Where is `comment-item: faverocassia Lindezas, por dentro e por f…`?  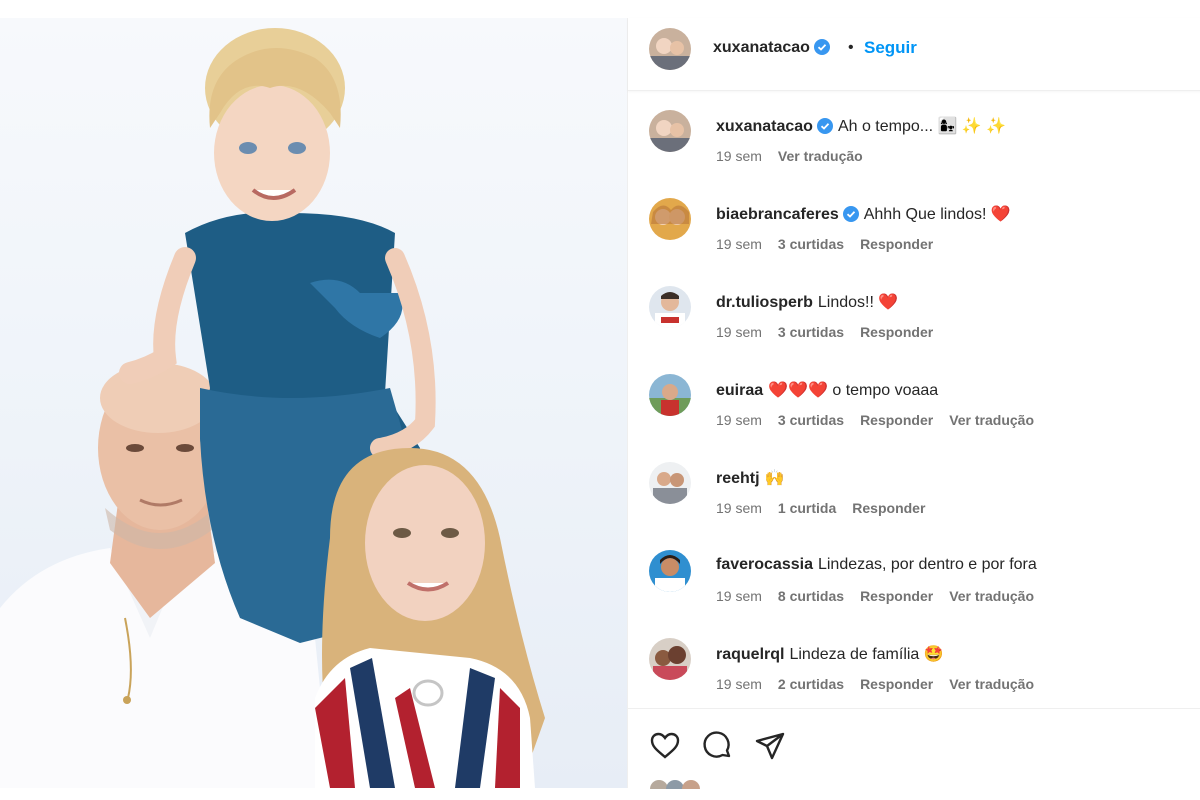
comment-item: faverocassia Lindezas, por dentro e por f… is located at coordinates (914, 574).